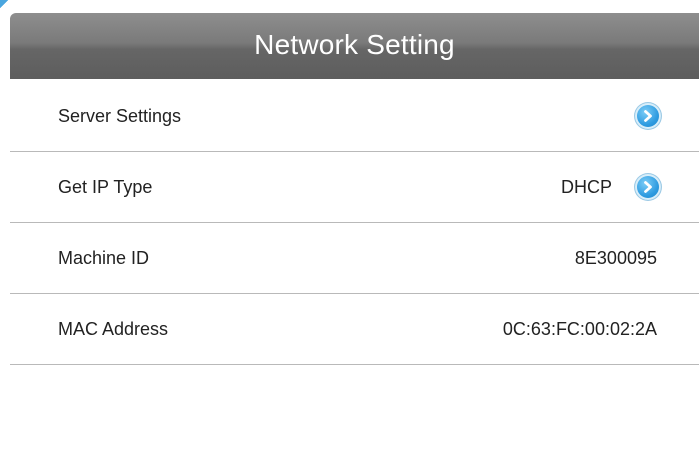 The image size is (699, 450). I want to click on ip-type-value: DHCP, so click(586, 186).